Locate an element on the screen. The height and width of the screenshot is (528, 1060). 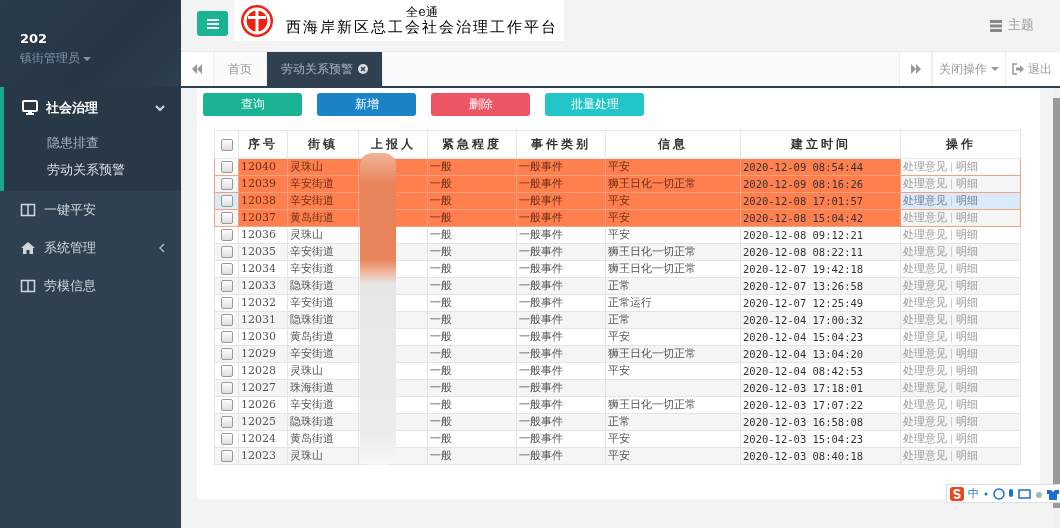
scroll-tabs-right-button is located at coordinates (915, 69).